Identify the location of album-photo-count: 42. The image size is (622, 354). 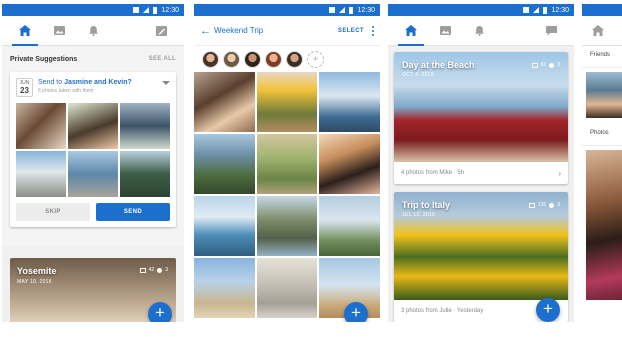
(151, 270).